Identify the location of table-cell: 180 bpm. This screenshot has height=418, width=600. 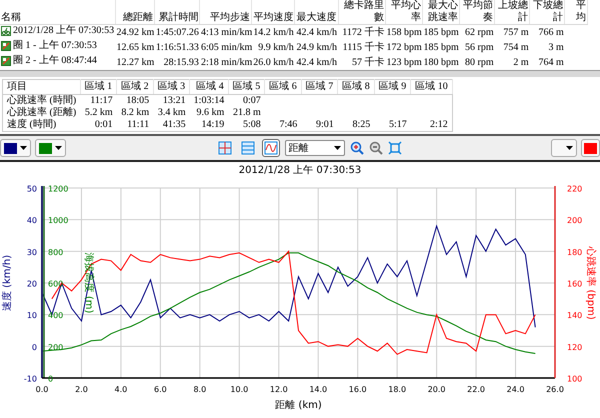
(441, 62).